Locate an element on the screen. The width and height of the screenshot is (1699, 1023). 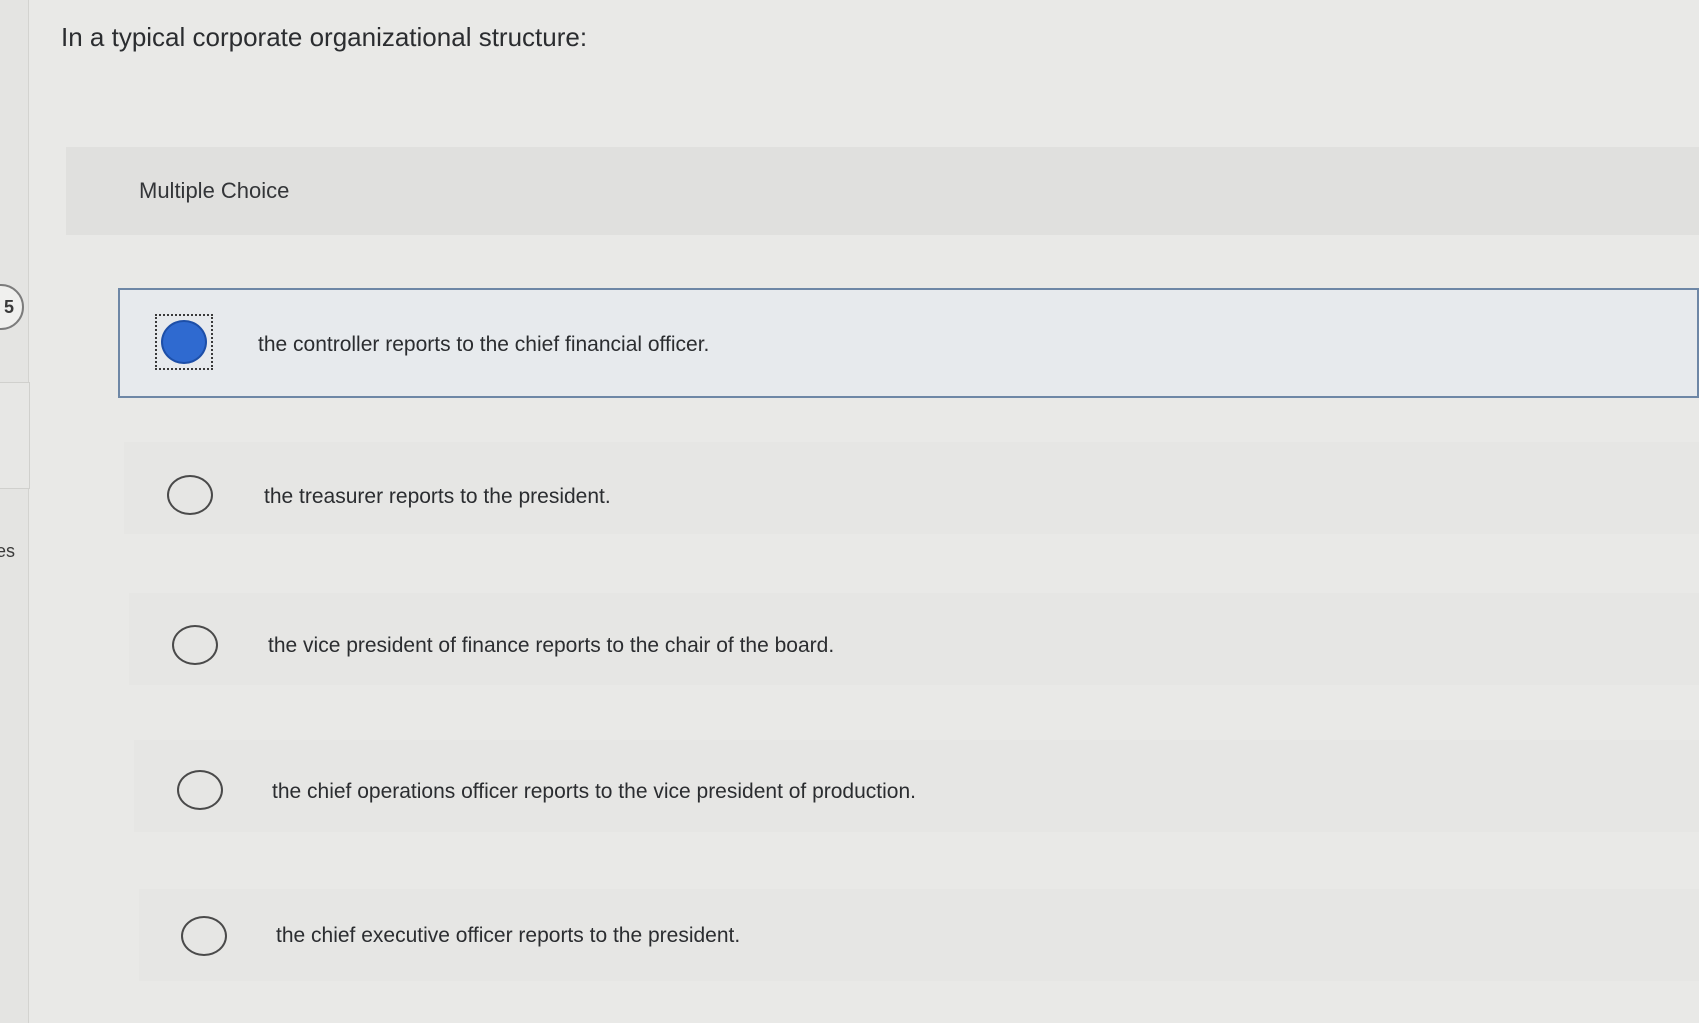
multiple-choice-label: Multiple Choice is located at coordinates (214, 190).